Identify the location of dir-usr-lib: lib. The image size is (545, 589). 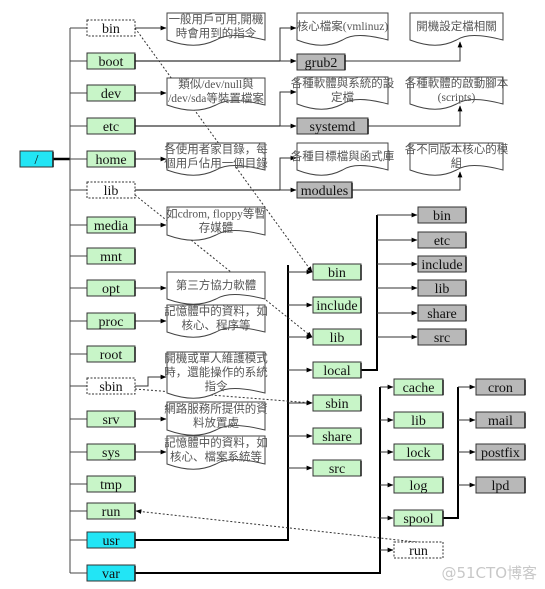
(337, 337).